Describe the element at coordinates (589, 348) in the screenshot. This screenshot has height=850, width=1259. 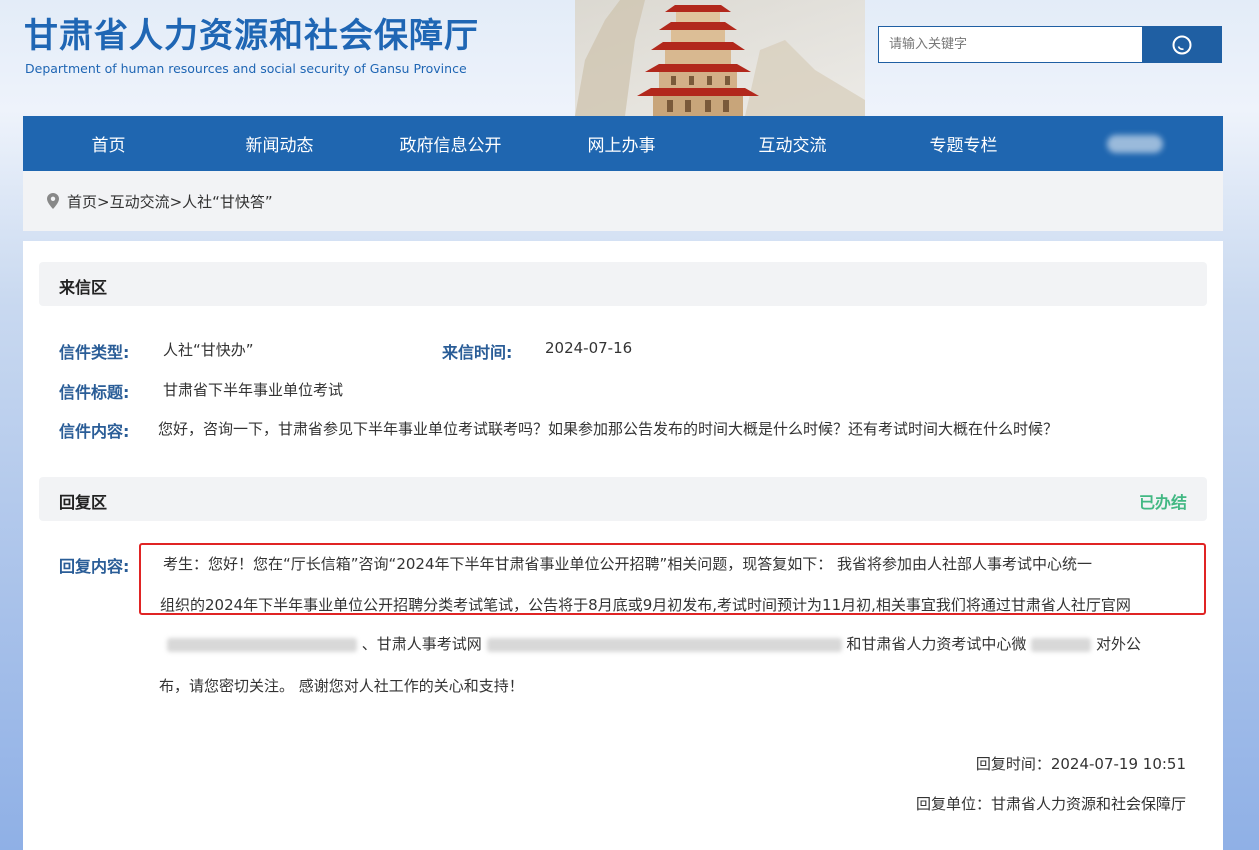
I see `letter-time-value: 2024-07-16` at that location.